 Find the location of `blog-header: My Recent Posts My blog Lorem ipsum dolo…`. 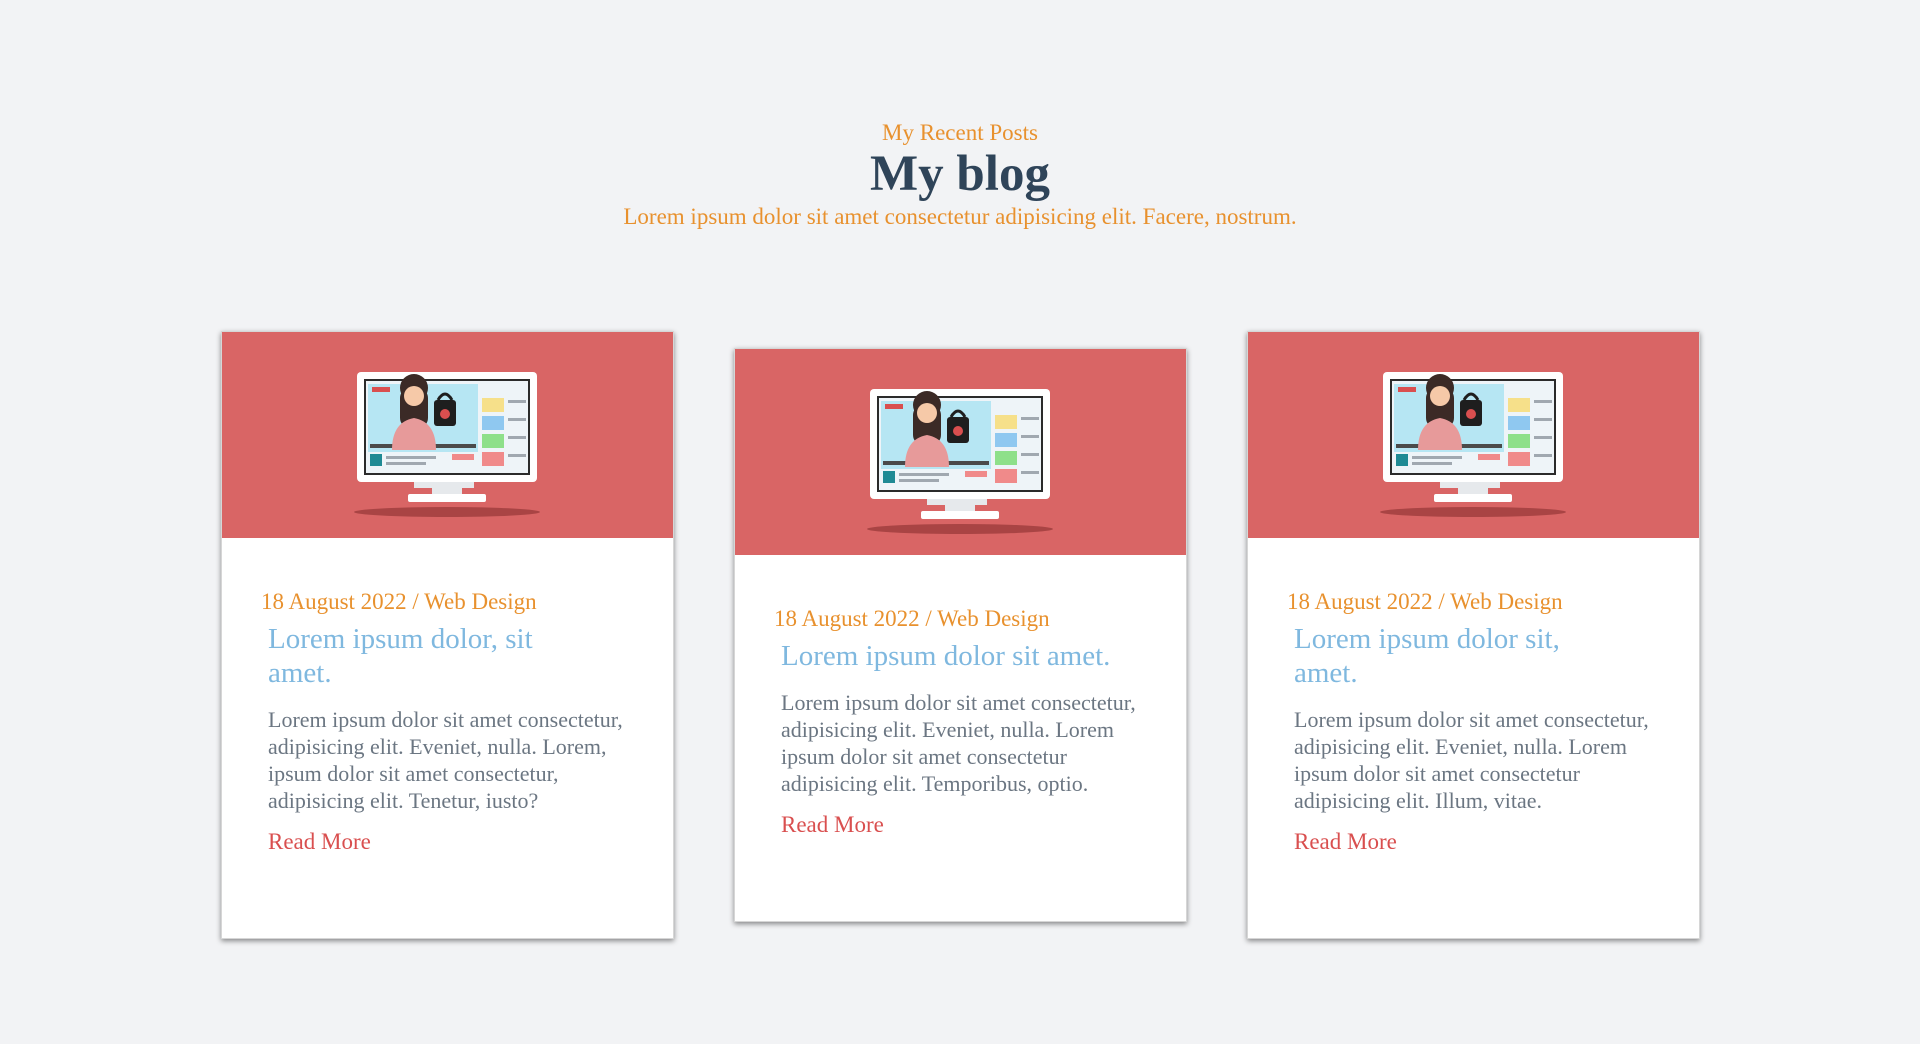

blog-header: My Recent Posts My blog Lorem ipsum dolo… is located at coordinates (960, 175).